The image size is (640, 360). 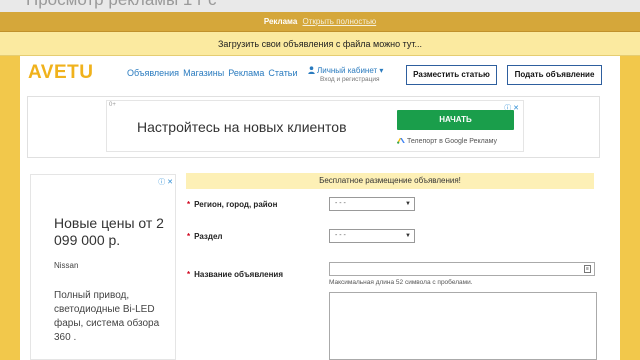 What do you see at coordinates (351, 79) in the screenshot?
I see `account-login-link: Вход и регистрация` at bounding box center [351, 79].